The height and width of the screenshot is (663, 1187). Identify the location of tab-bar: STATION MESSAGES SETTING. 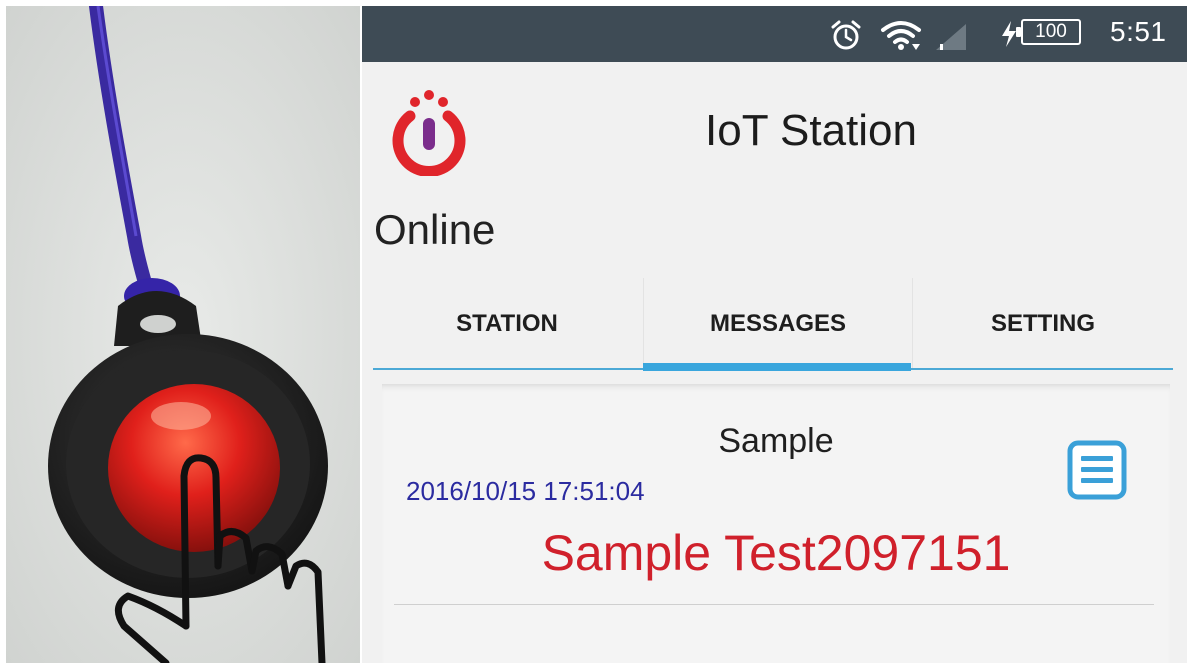
(773, 324).